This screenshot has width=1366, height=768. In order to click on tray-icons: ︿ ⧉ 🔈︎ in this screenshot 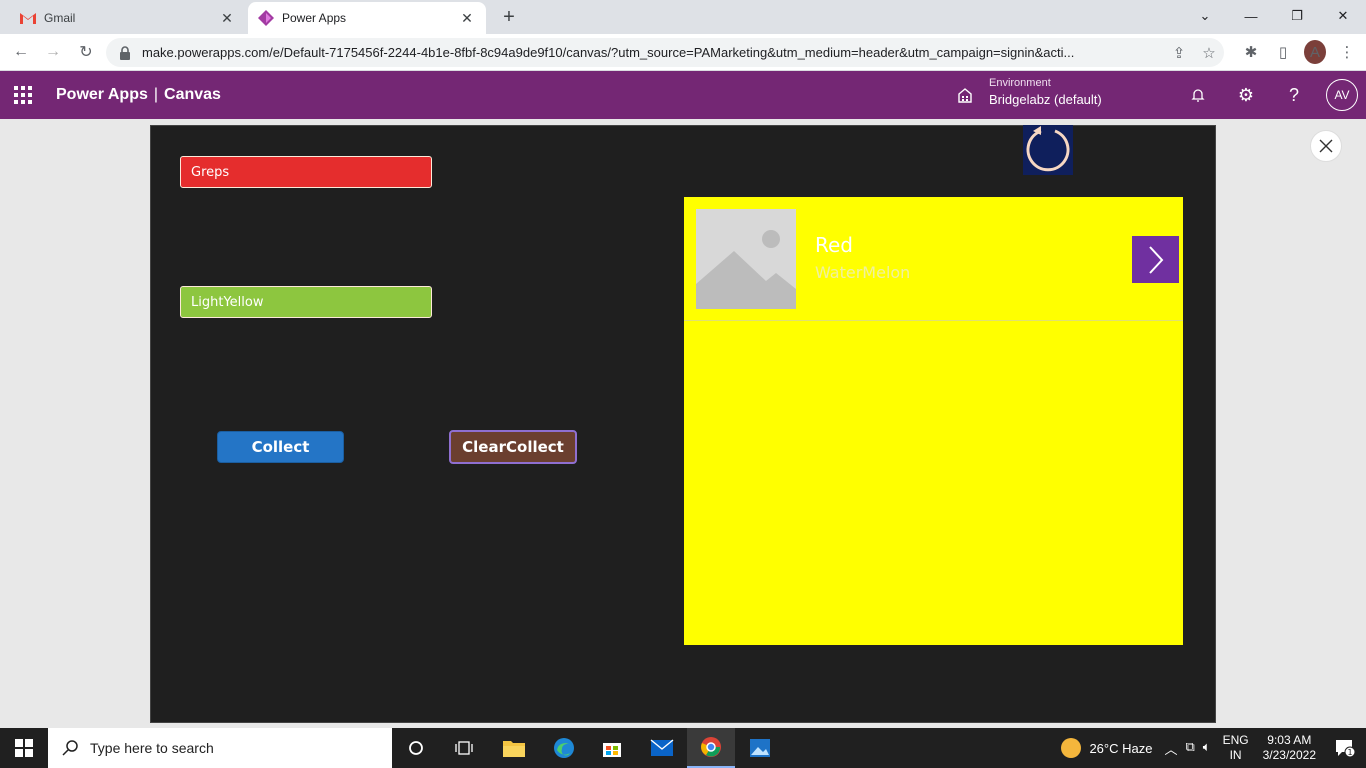, I will do `click(1187, 748)`.